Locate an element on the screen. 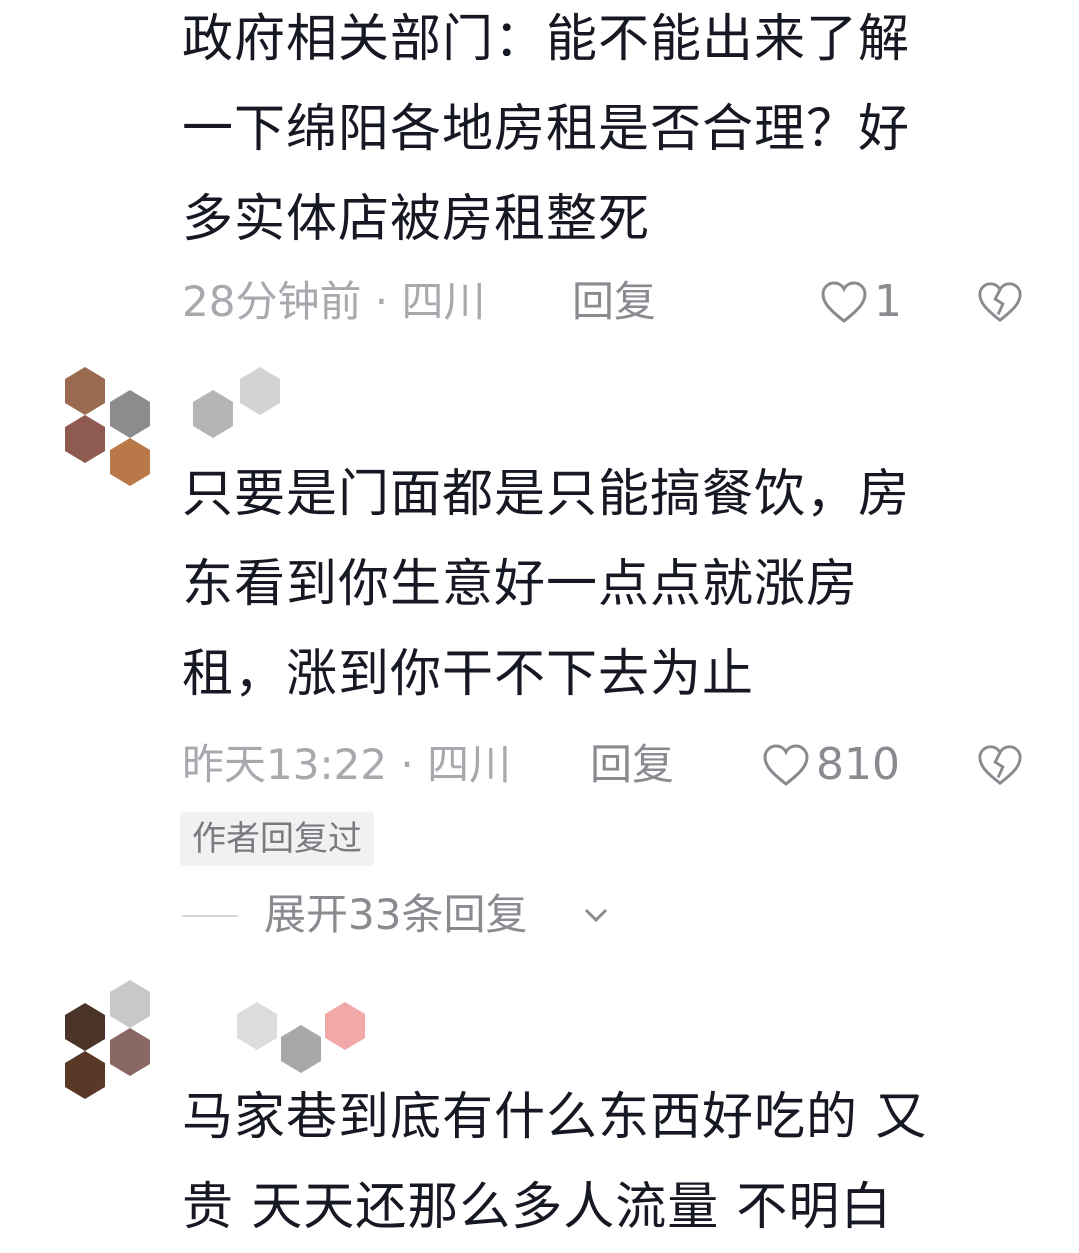  comment-1-meta: 28分钟前 · 四川 回复 1 is located at coordinates (612, 302).